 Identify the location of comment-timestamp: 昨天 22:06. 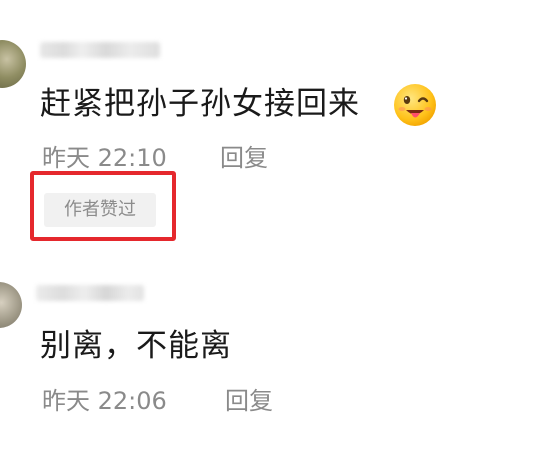
(104, 401).